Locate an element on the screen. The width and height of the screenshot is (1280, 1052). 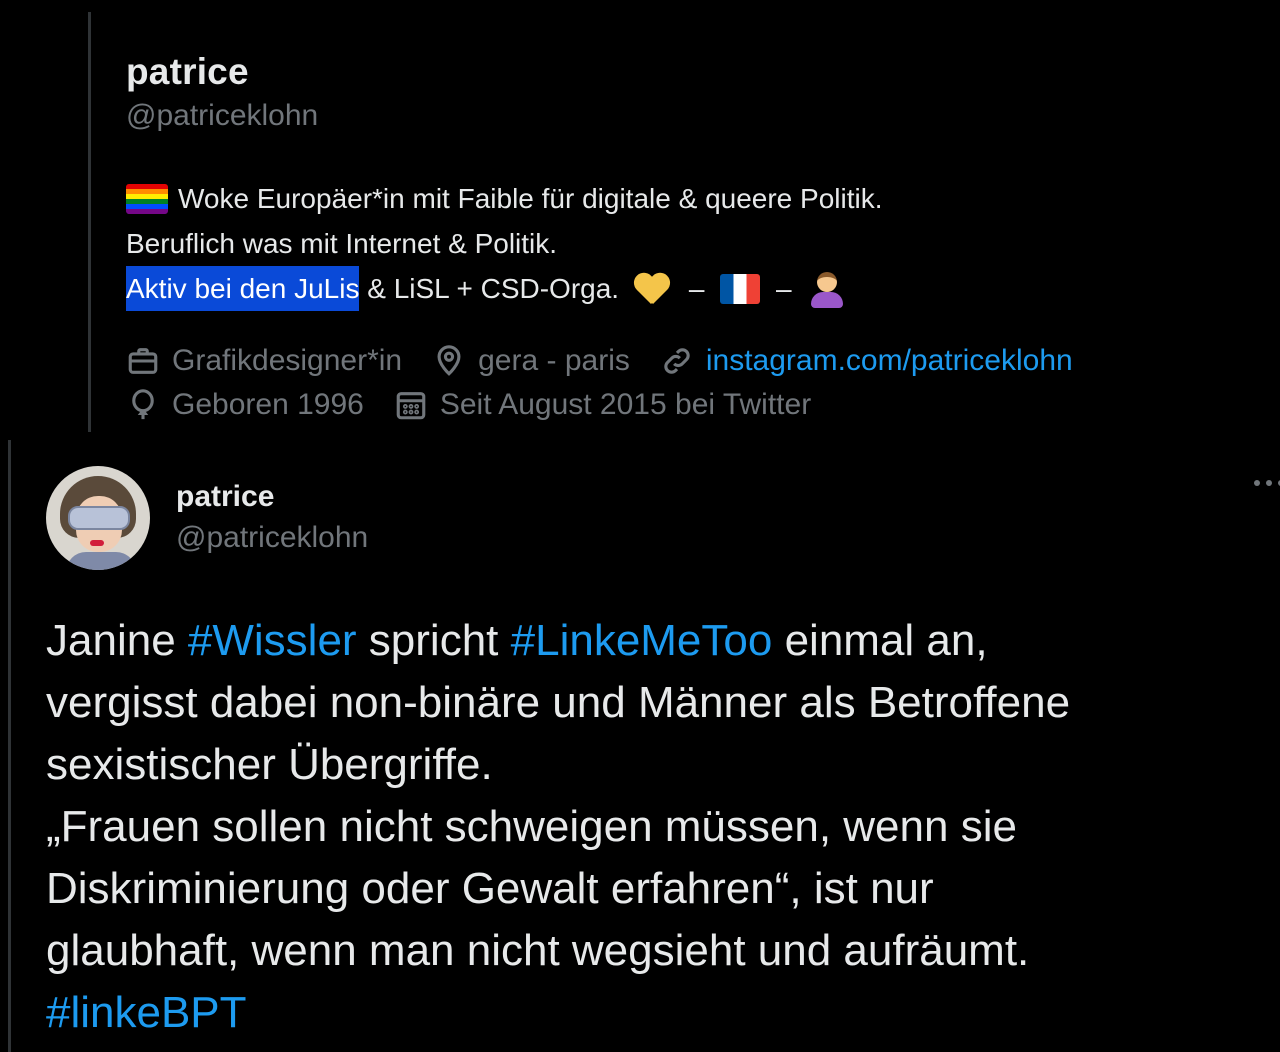
bio-line-3-text: & LiSL + CSD-Orga. is located at coordinates (489, 288).